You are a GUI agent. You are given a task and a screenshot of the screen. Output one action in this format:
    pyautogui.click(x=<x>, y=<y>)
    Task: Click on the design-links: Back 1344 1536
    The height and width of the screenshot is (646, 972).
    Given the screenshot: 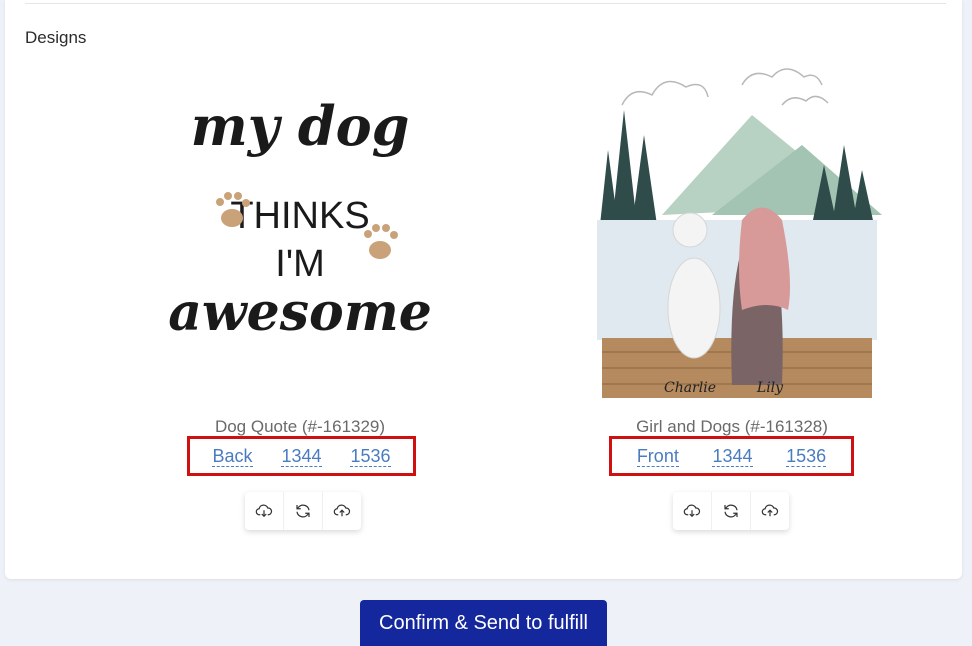 What is the action you would take?
    pyautogui.click(x=301, y=456)
    